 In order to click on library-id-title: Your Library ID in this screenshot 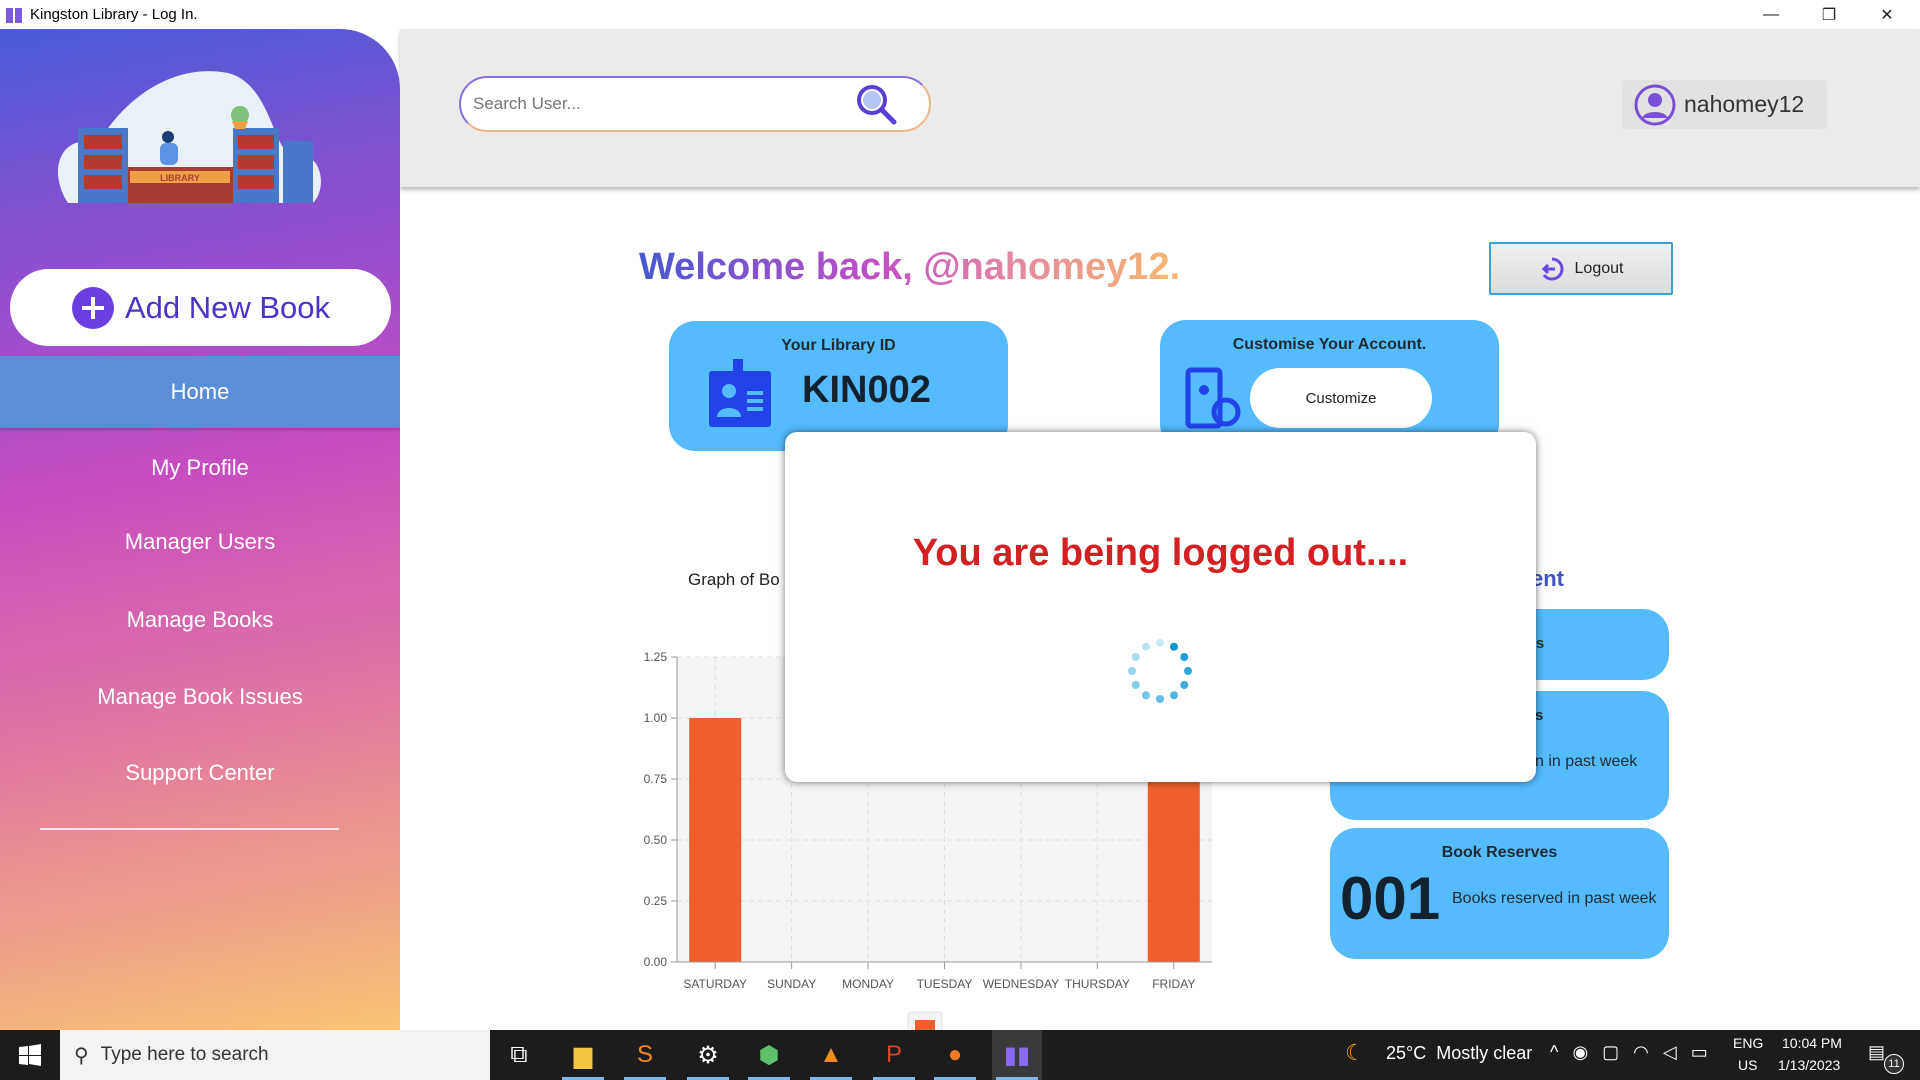, I will do `click(838, 345)`.